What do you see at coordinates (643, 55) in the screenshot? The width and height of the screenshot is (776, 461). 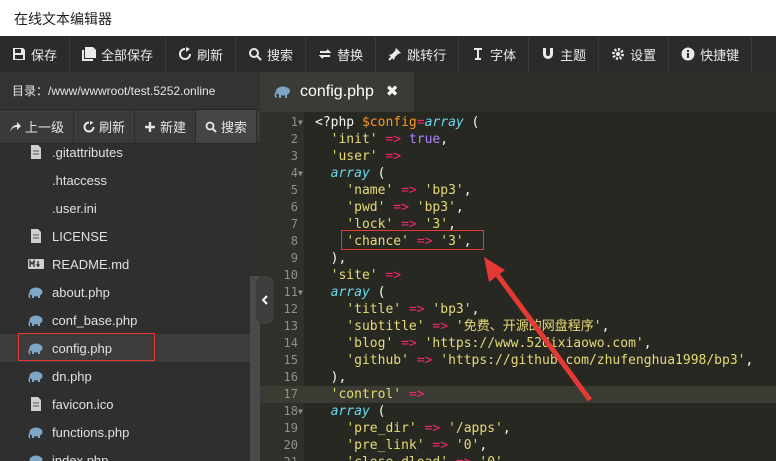 I see `settings-label: 设置` at bounding box center [643, 55].